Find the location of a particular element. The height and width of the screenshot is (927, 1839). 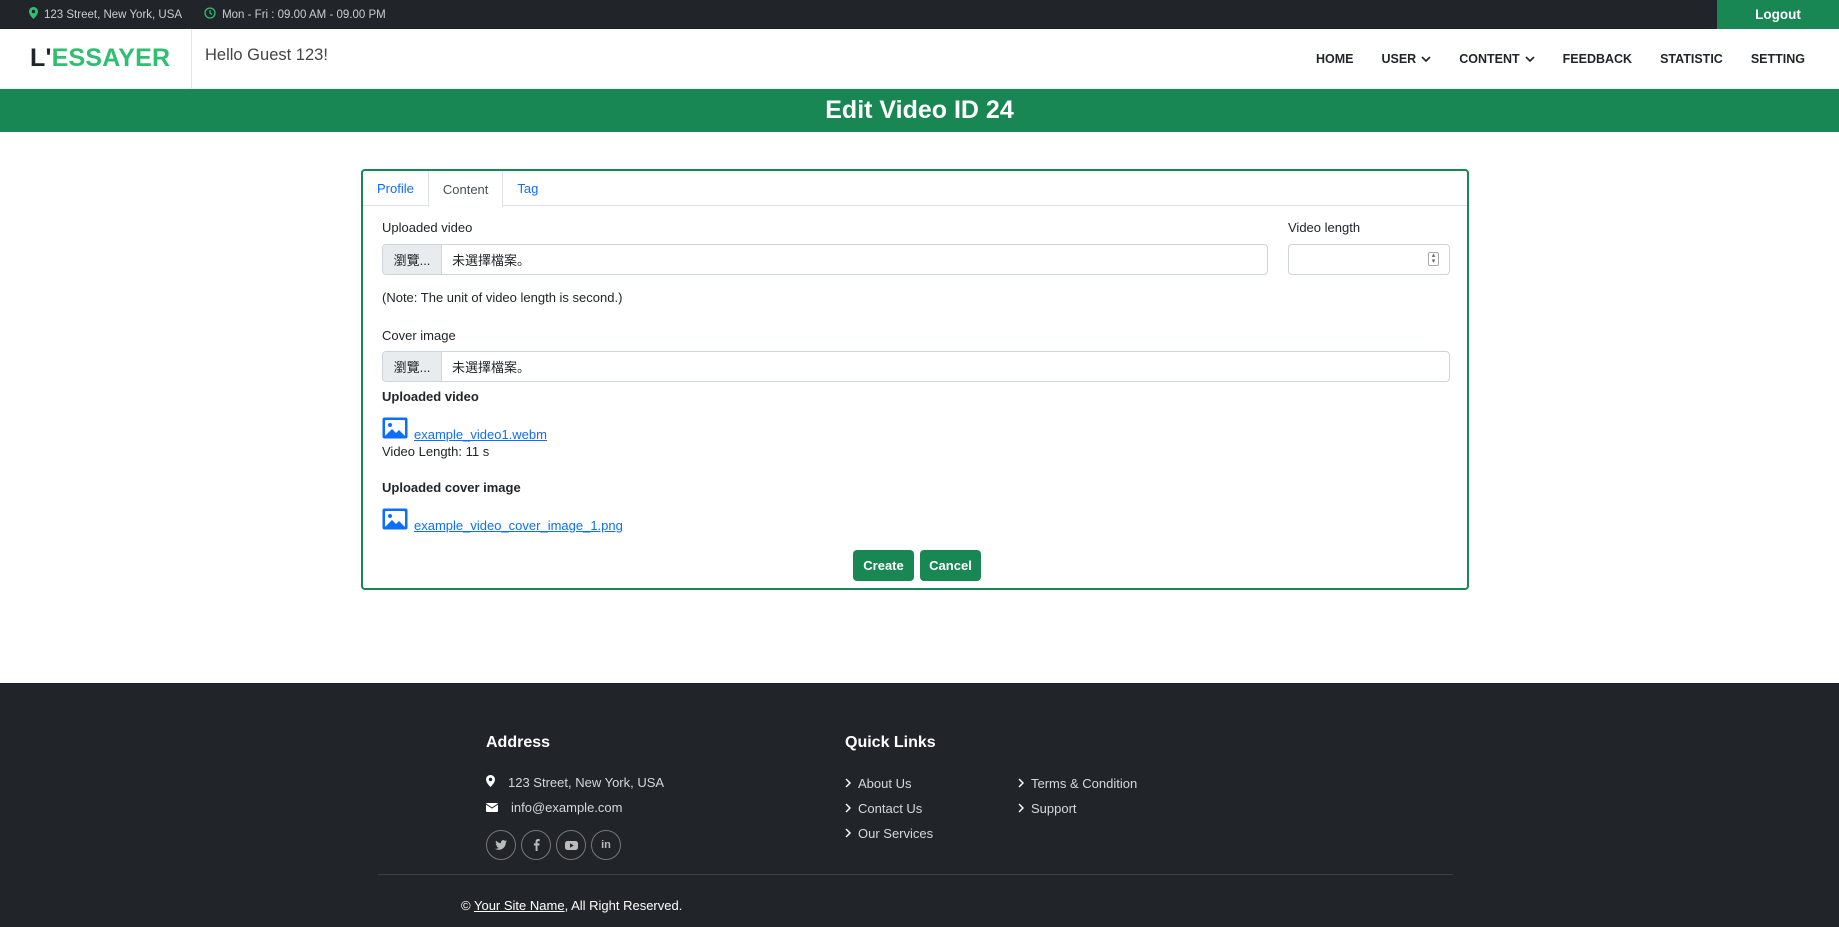

brand-logo: L' ESSAYER is located at coordinates (96, 58).